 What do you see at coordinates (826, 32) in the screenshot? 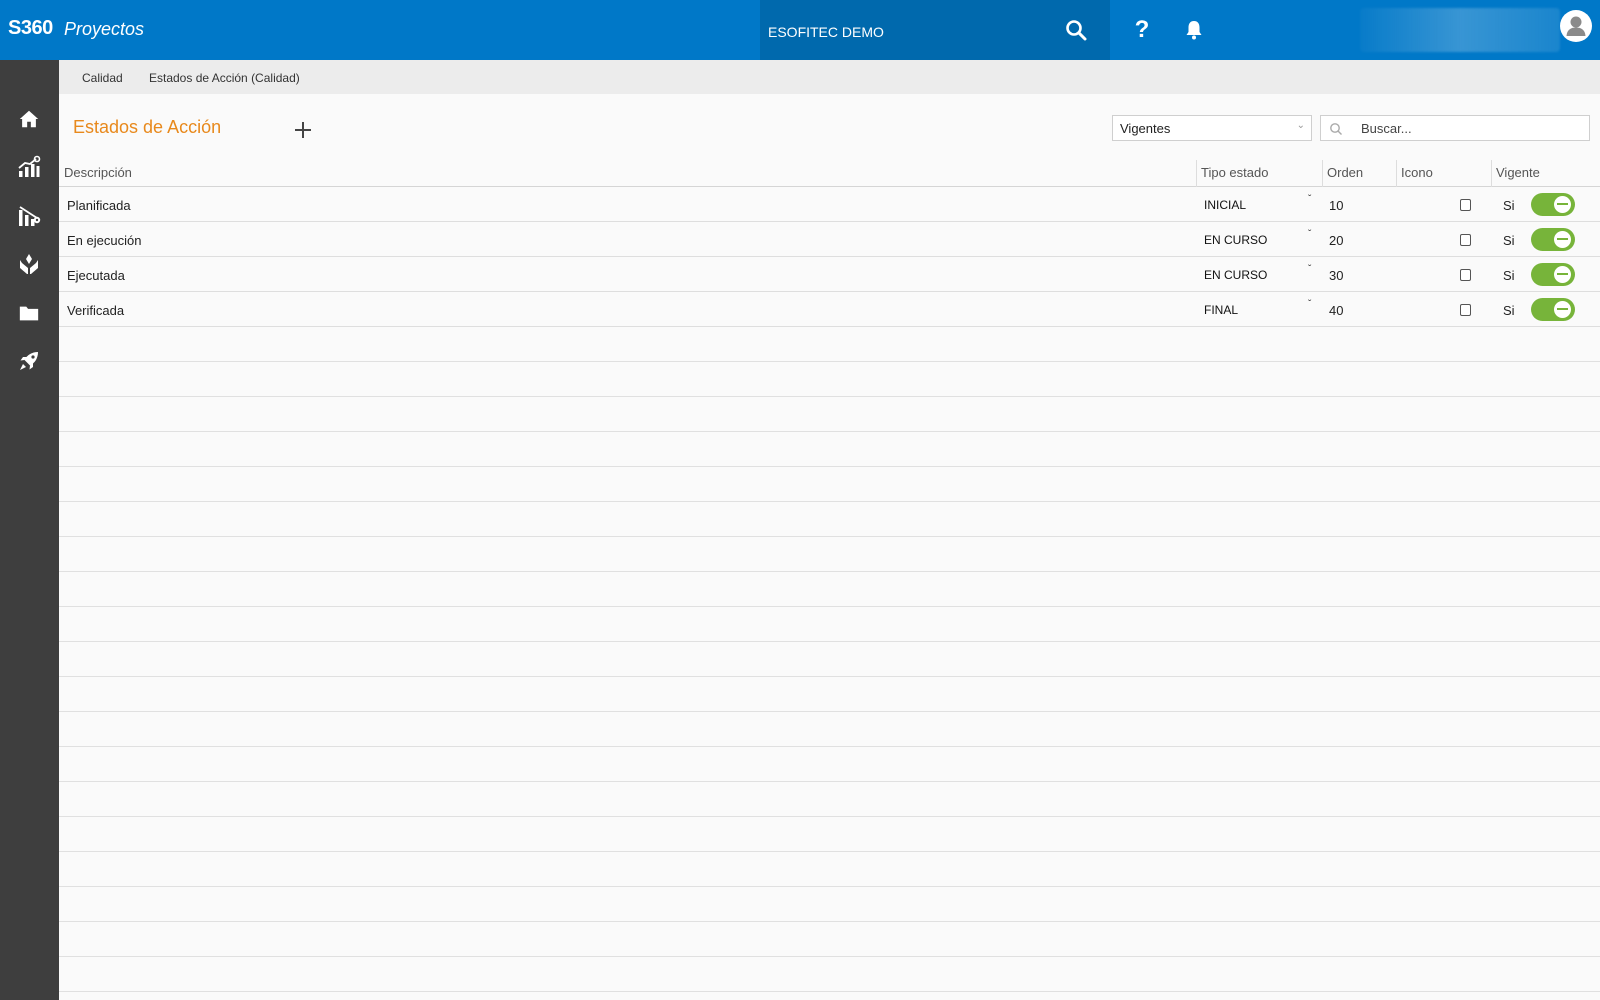
I see `company-name: ESOFITEC DEMO` at bounding box center [826, 32].